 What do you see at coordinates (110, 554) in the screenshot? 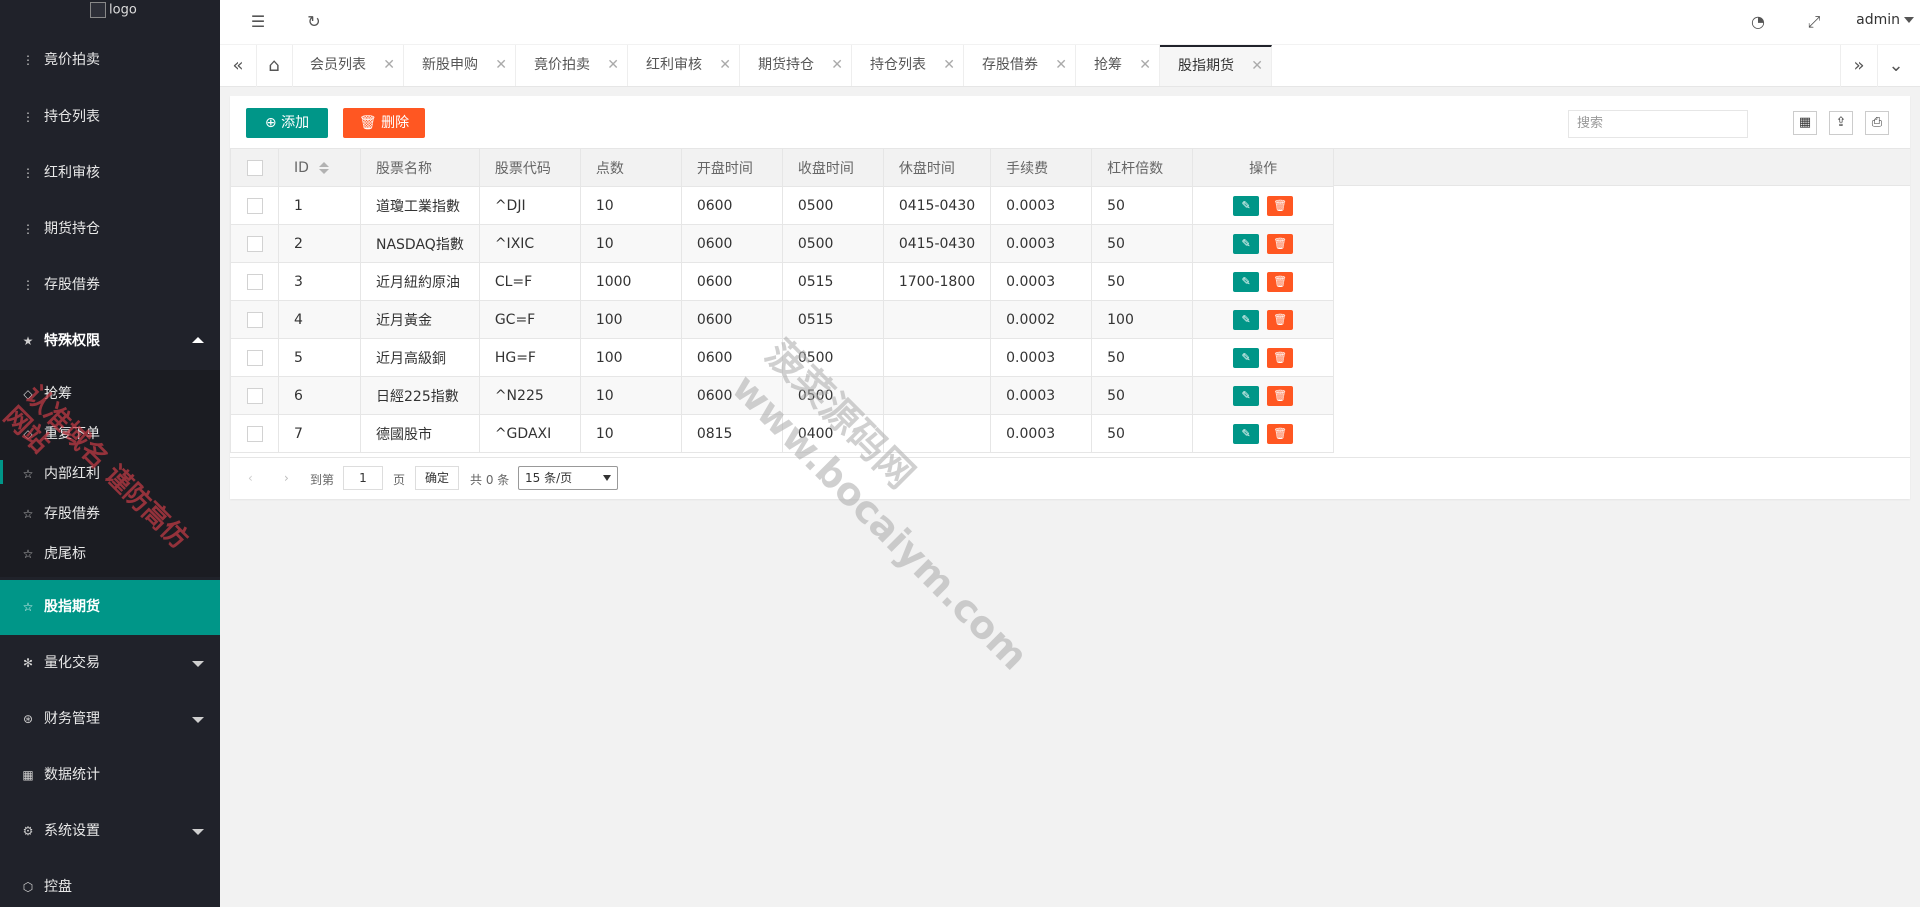
I see `sidebar-item-tiger-tail: ☆ 虎尾标` at bounding box center [110, 554].